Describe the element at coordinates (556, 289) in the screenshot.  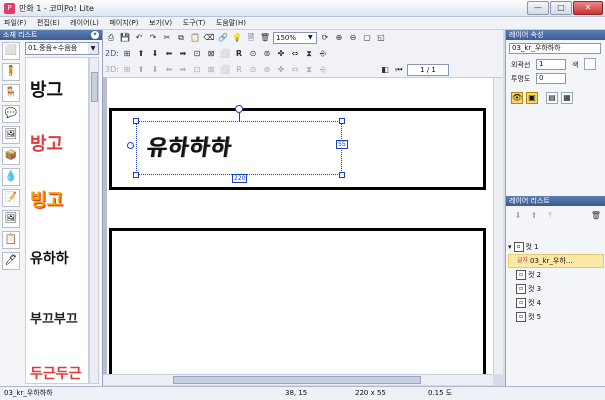
I see `layer-item: ▫ 컷 3` at that location.